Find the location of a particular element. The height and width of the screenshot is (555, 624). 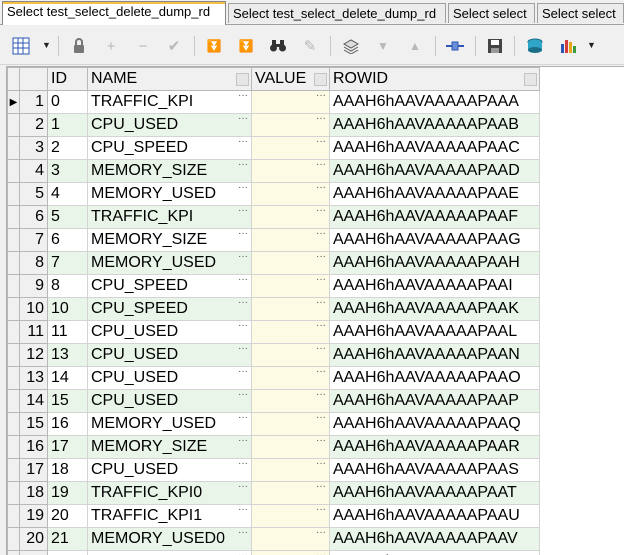

table-row: 32CPU_SPEED······AAAH6hAAVAAAAAPAAC is located at coordinates (274, 148).